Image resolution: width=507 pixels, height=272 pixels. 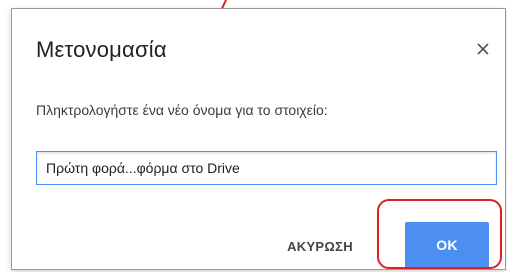 I want to click on new-name-input, so click(x=266, y=168).